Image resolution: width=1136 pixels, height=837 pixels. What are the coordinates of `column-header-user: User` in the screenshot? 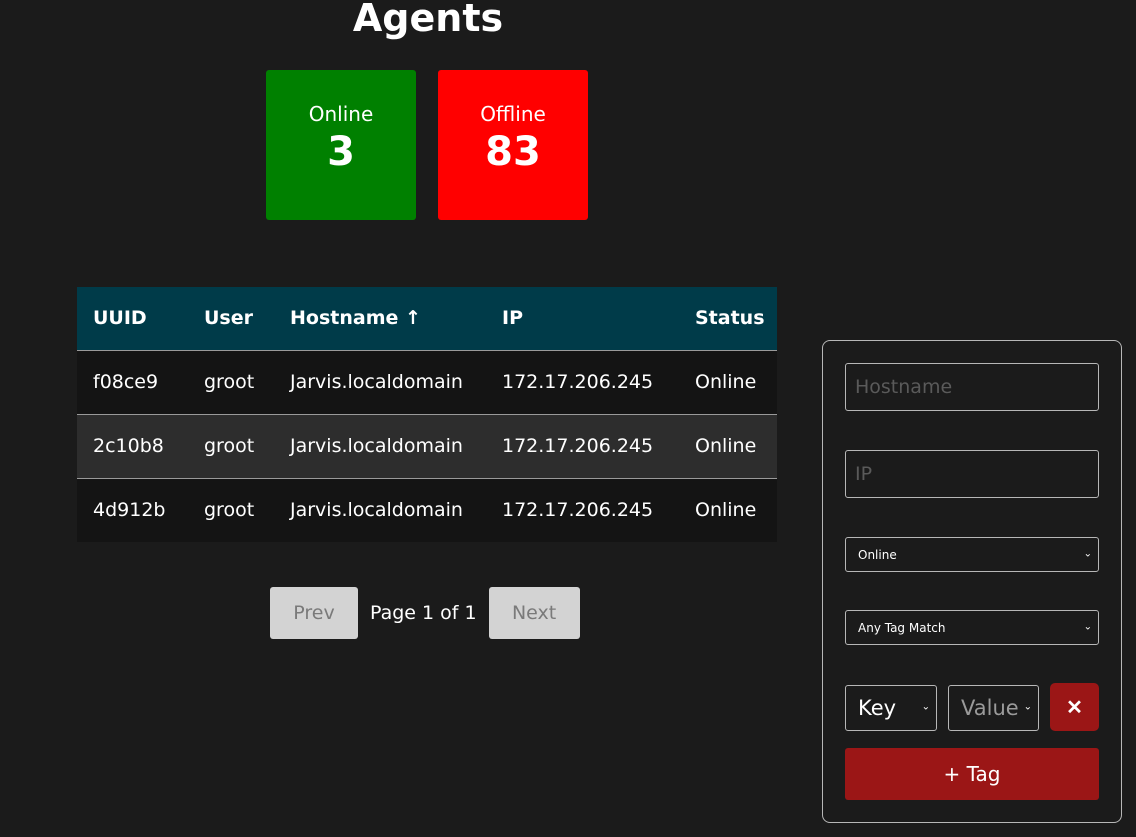 It's located at (231, 319).